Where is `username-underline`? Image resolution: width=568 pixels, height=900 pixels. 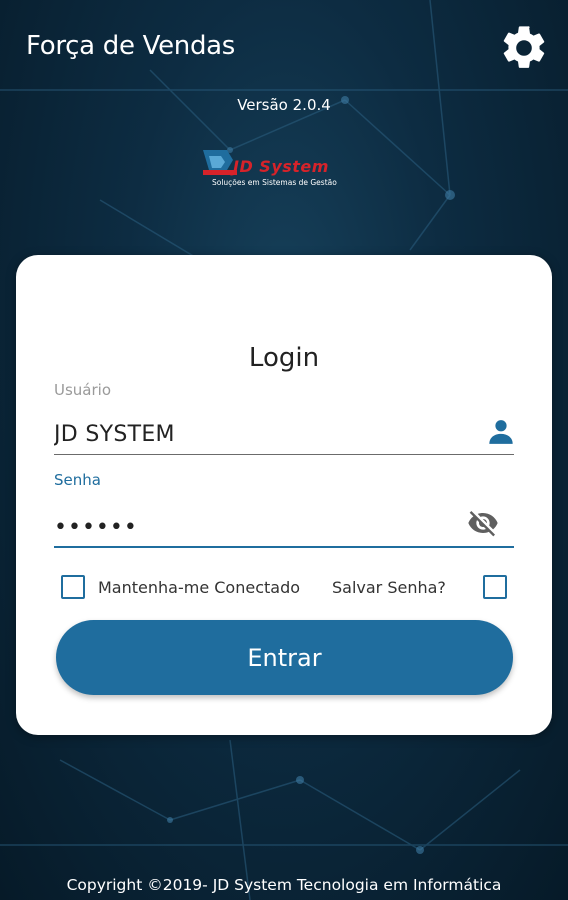
username-underline is located at coordinates (284, 454).